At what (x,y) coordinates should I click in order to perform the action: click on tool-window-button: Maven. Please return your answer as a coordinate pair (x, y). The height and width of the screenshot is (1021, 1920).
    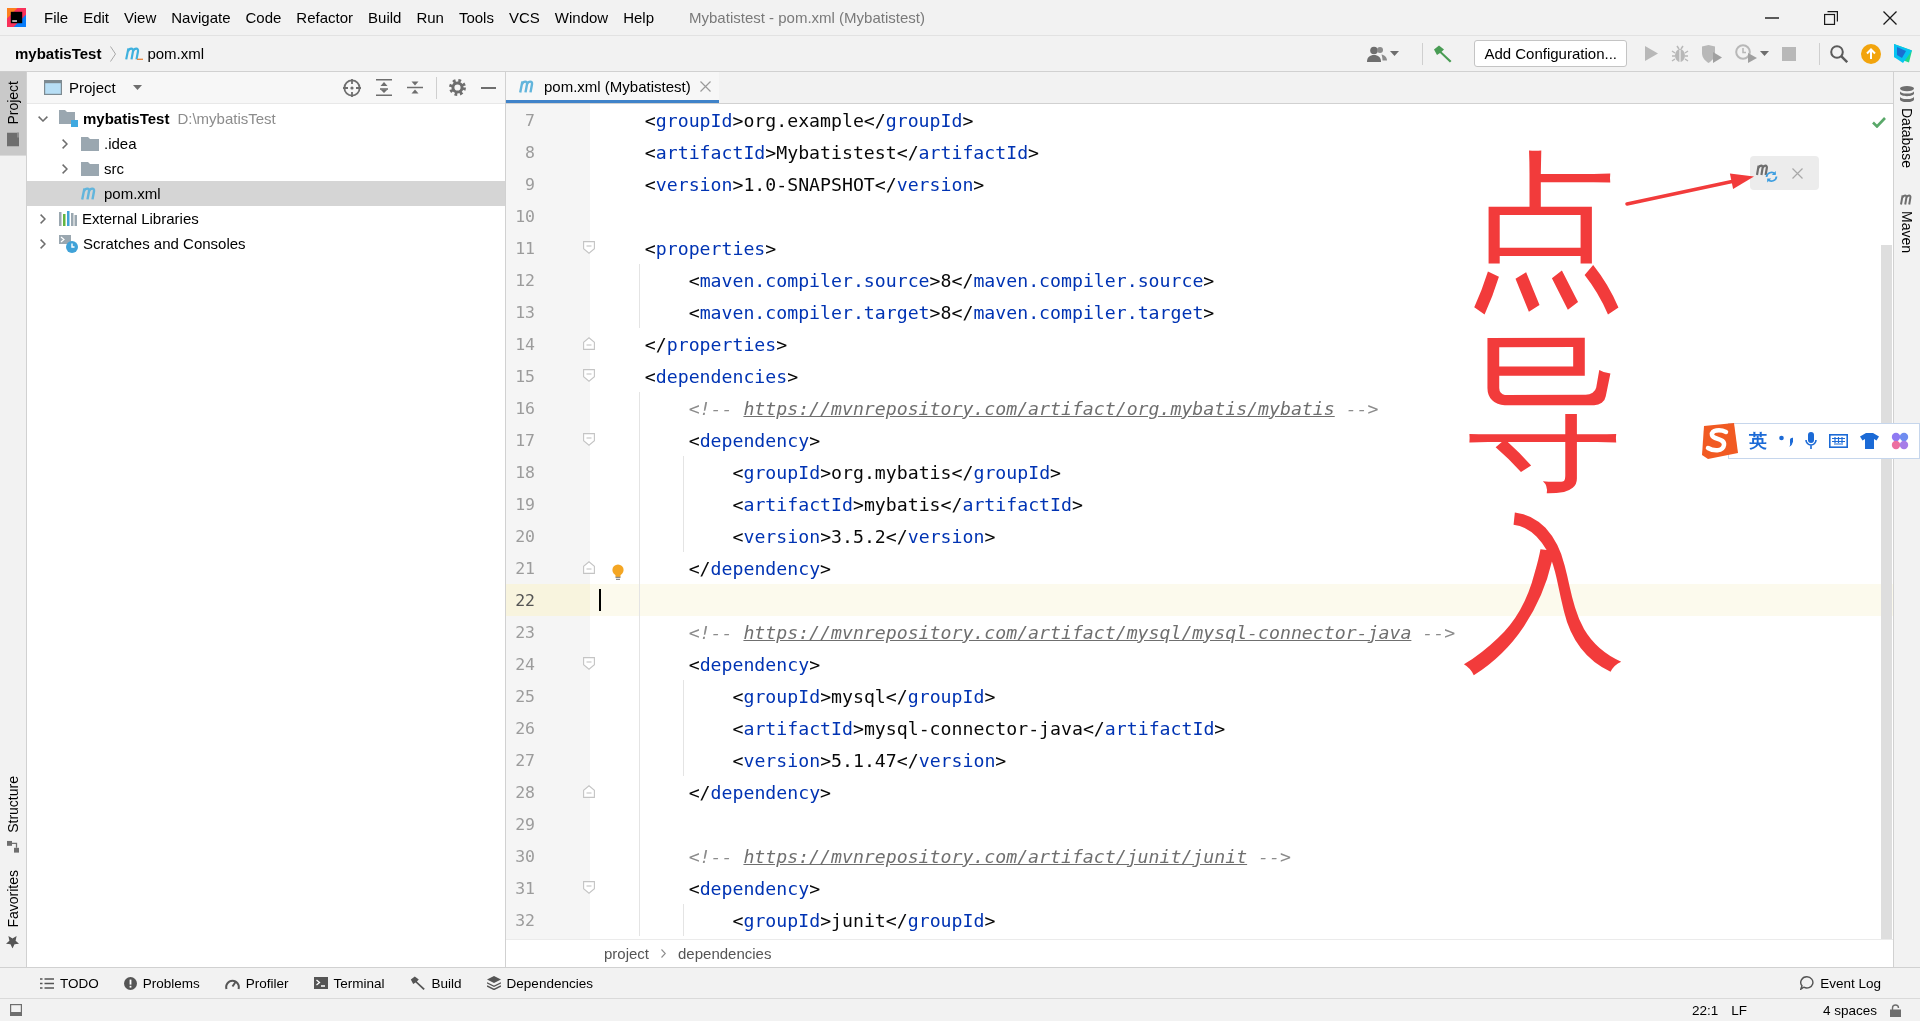
    Looking at the image, I should click on (1907, 223).